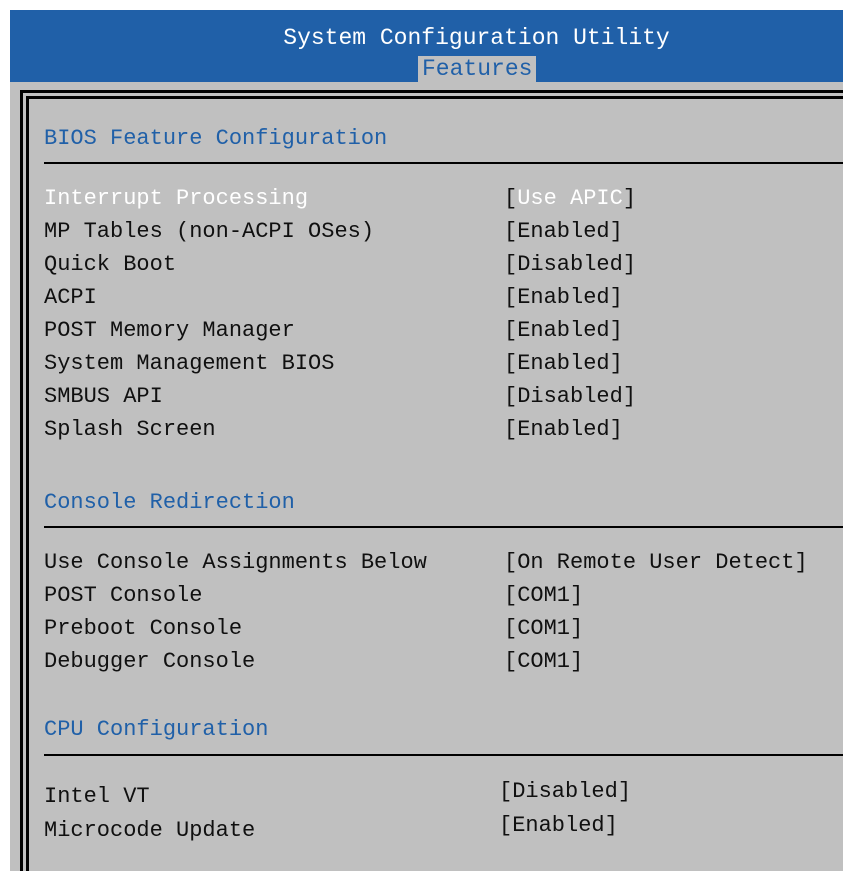 The image size is (843, 871). I want to click on setting-label: SMBUS API, so click(103, 396).